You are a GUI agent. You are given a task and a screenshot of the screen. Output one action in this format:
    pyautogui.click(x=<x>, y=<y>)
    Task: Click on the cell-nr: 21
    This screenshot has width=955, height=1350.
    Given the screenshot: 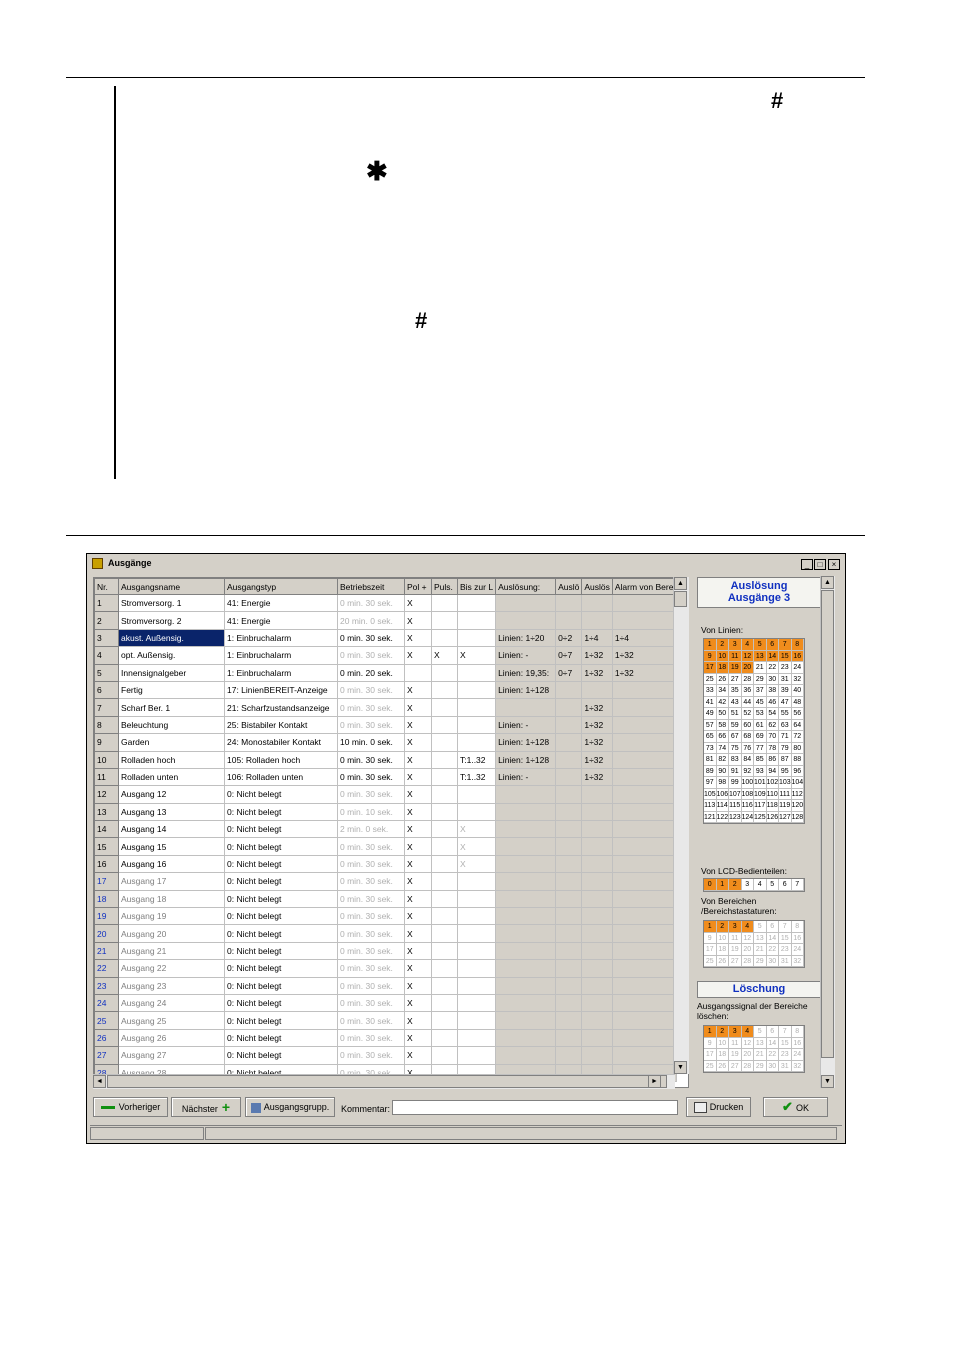 What is the action you would take?
    pyautogui.click(x=106, y=951)
    